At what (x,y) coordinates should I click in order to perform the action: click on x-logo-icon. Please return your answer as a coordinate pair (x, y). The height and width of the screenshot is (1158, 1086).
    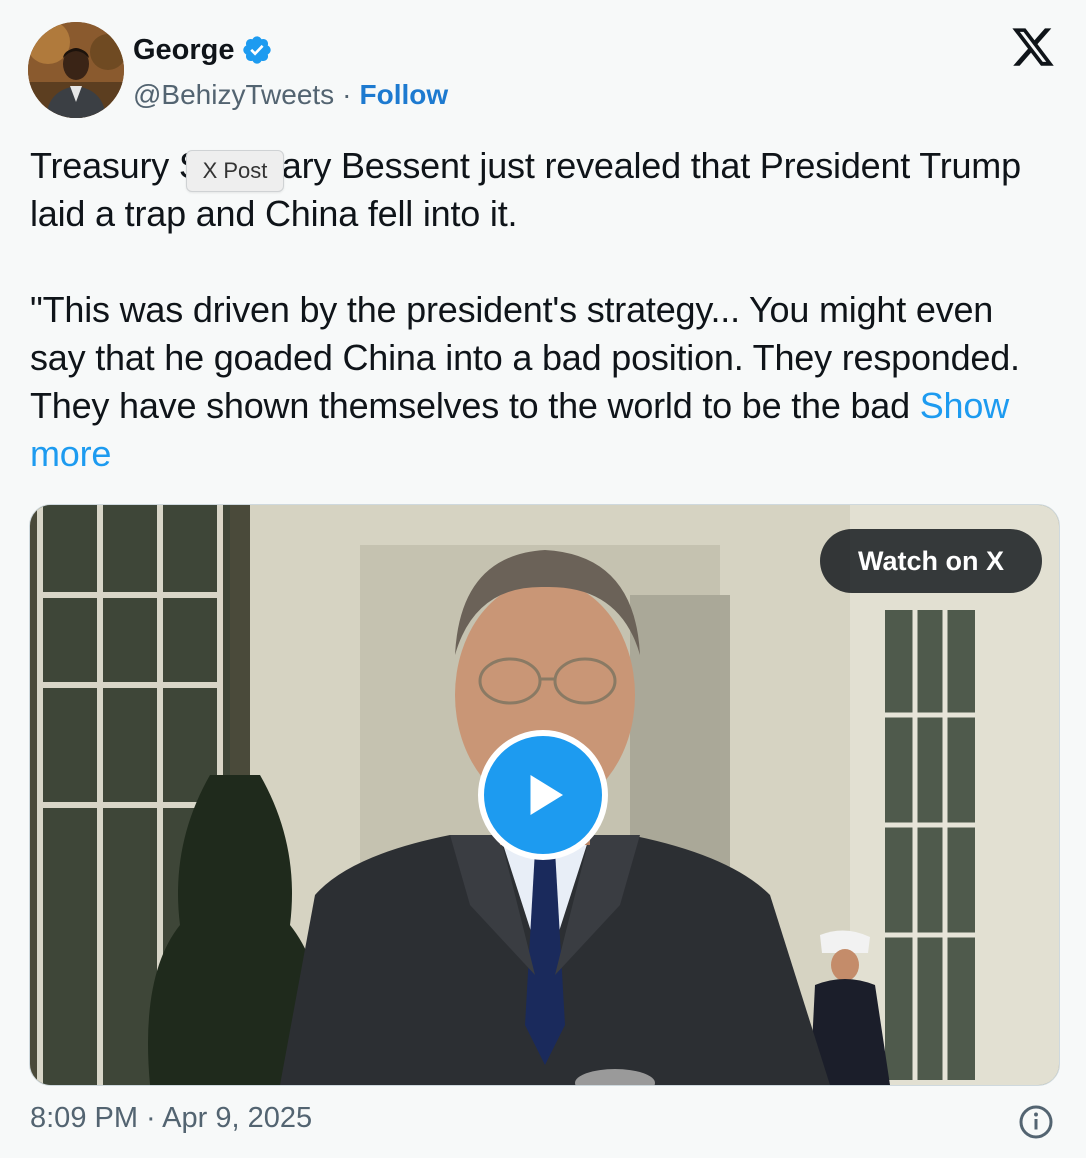
    Looking at the image, I should click on (1033, 47).